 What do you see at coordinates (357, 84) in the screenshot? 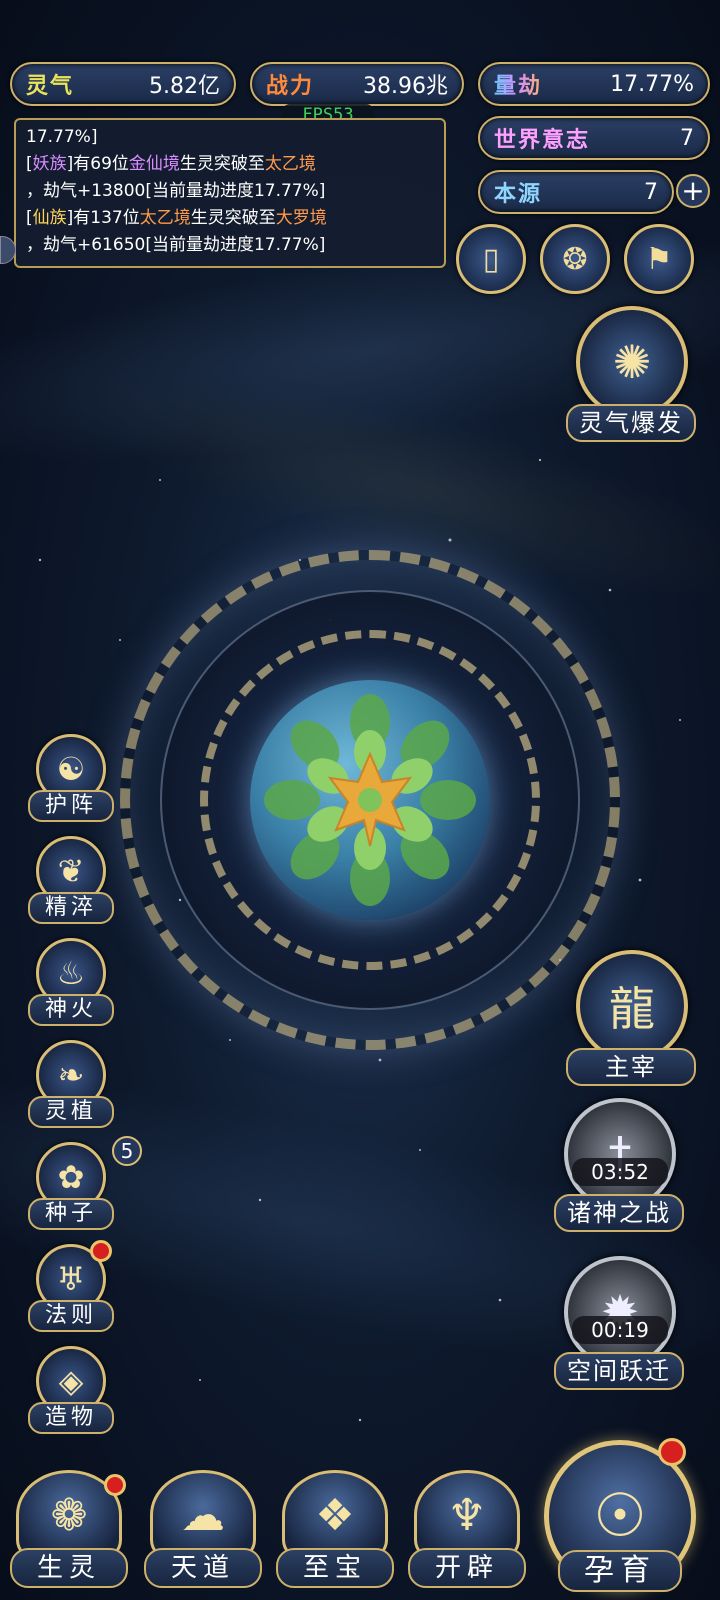
I see `zhanli-stat: 战力 38.96兆` at bounding box center [357, 84].